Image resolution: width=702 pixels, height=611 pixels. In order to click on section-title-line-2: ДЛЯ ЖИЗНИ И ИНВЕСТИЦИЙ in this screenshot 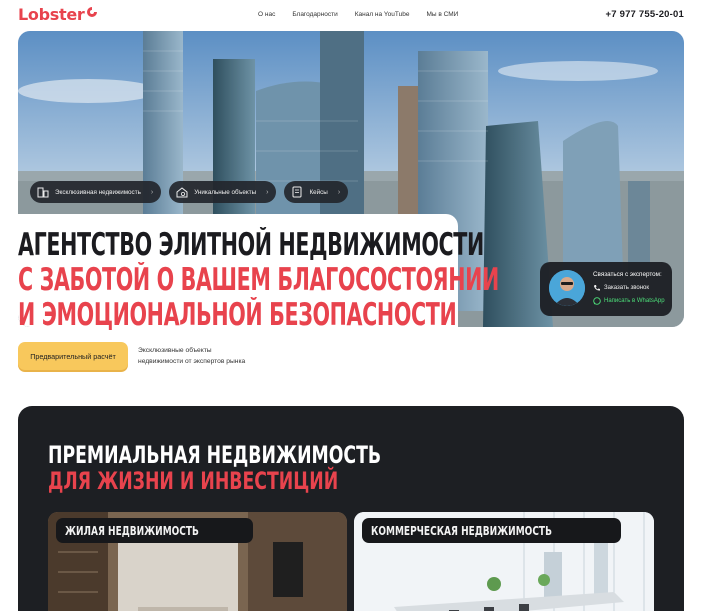, I will do `click(193, 481)`.